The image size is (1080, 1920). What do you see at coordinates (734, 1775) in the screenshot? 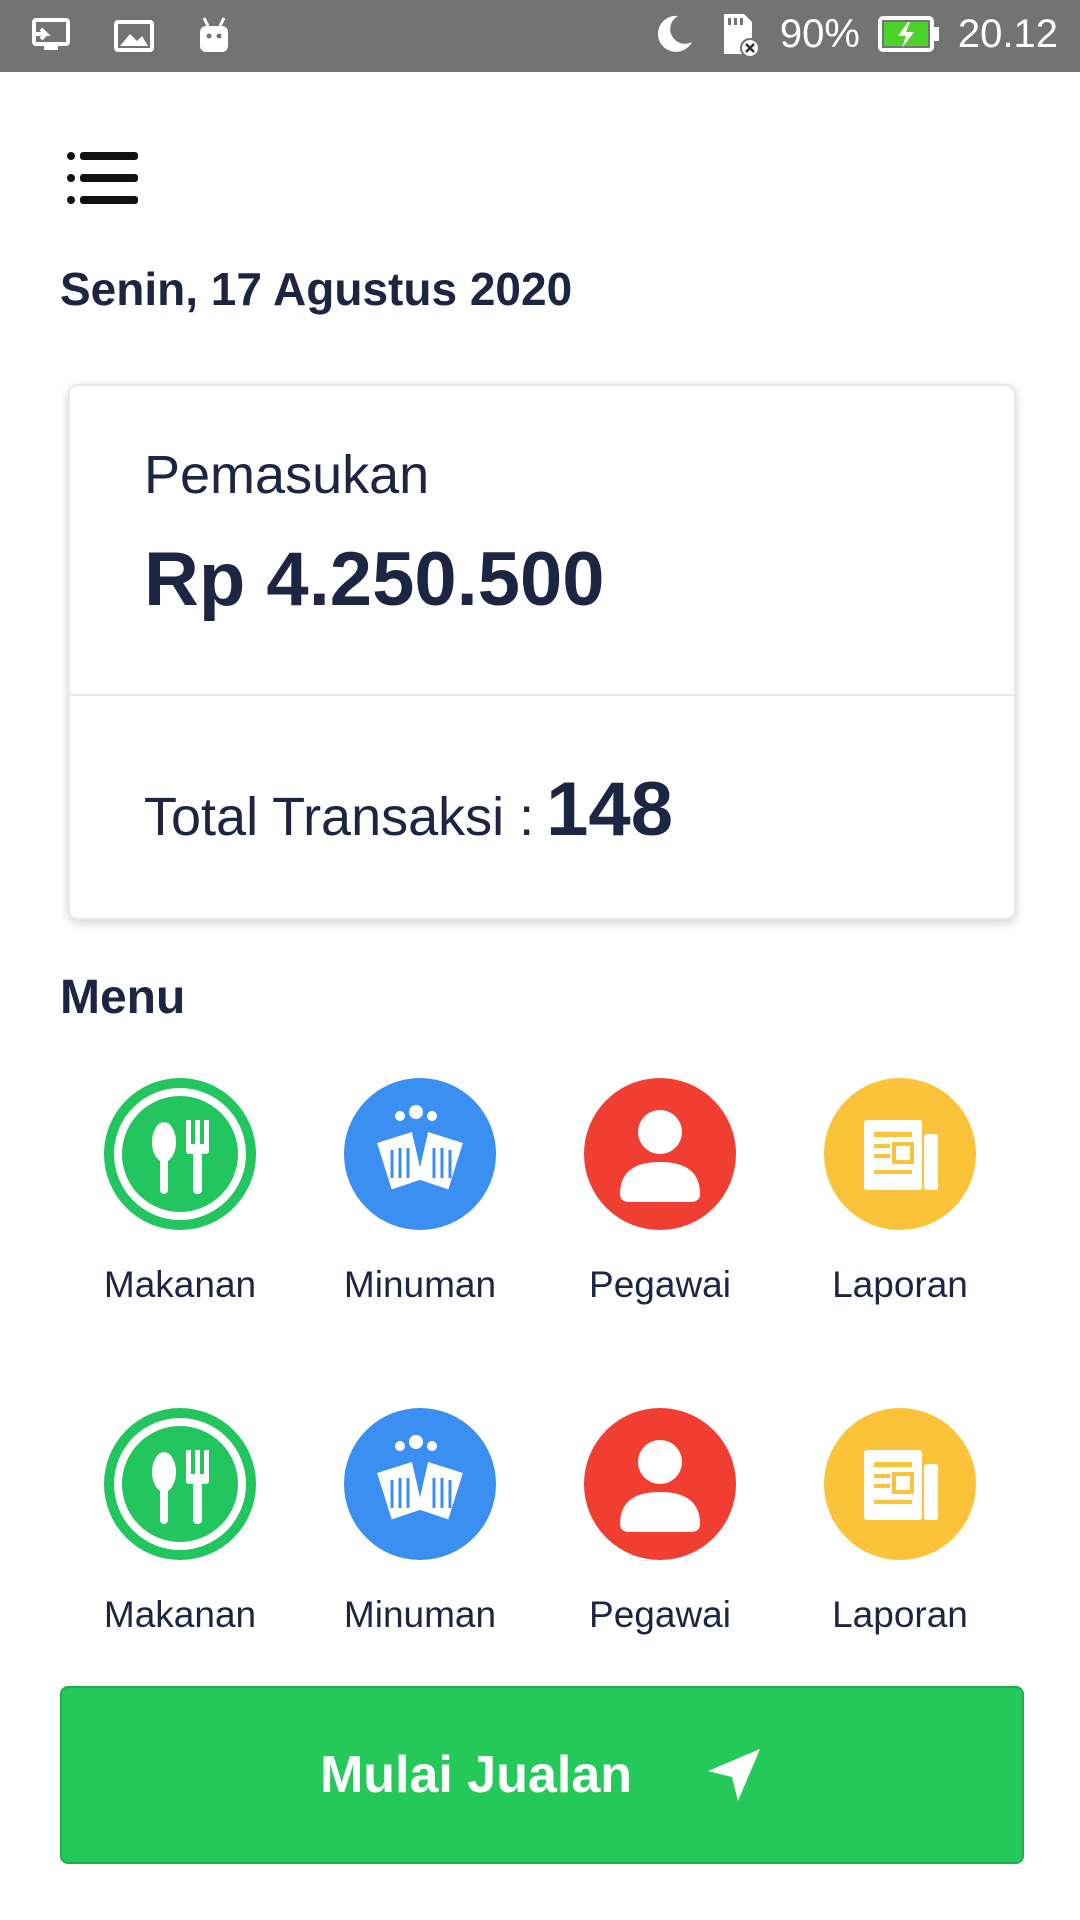
I see `send-icon` at bounding box center [734, 1775].